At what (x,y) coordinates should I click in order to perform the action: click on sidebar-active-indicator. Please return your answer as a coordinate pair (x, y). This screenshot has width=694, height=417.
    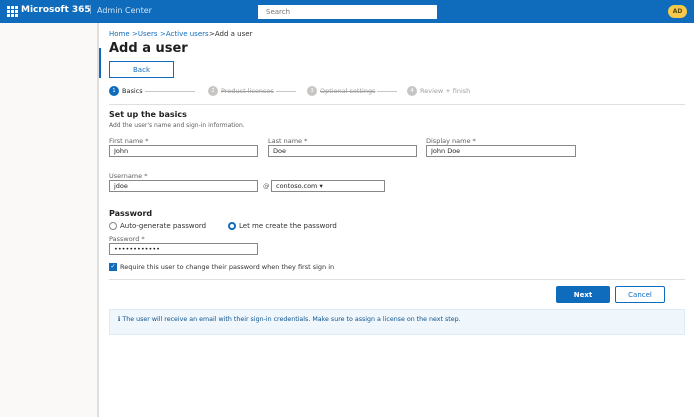
    Looking at the image, I should click on (100, 63).